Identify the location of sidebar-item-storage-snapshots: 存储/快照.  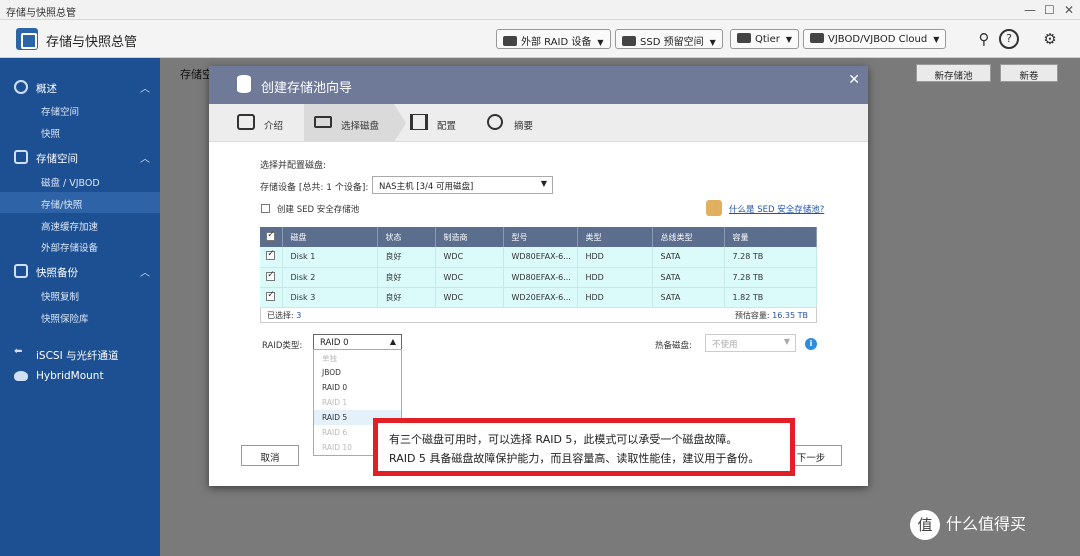
(80, 202).